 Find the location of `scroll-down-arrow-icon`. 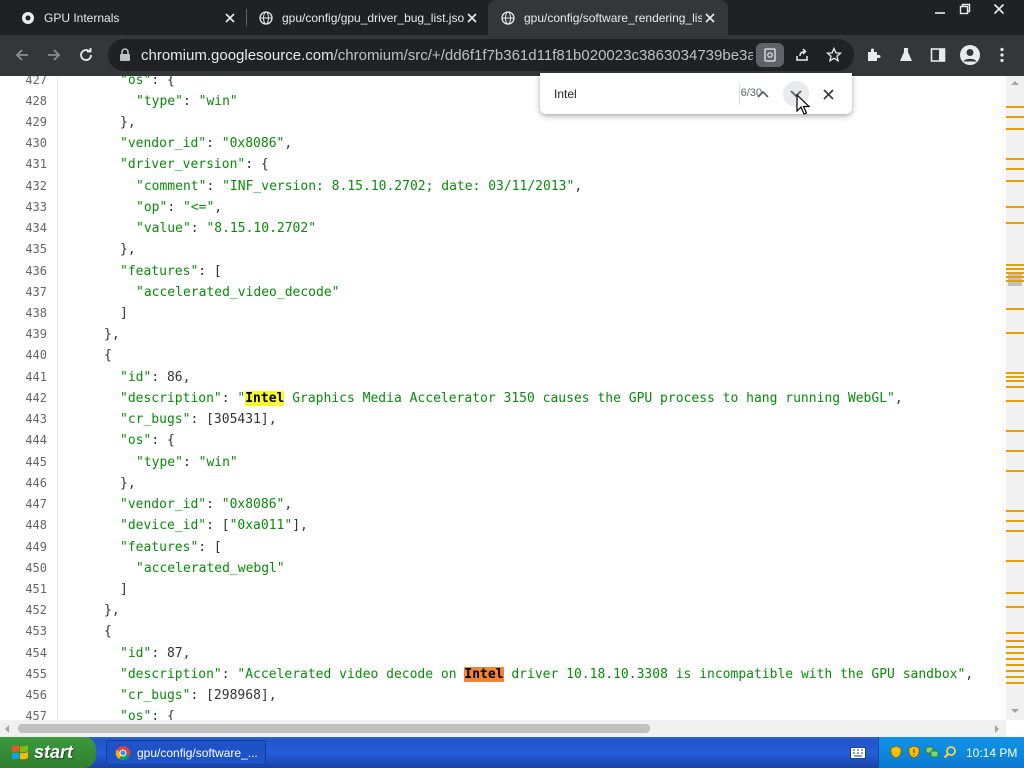

scroll-down-arrow-icon is located at coordinates (1015, 711).